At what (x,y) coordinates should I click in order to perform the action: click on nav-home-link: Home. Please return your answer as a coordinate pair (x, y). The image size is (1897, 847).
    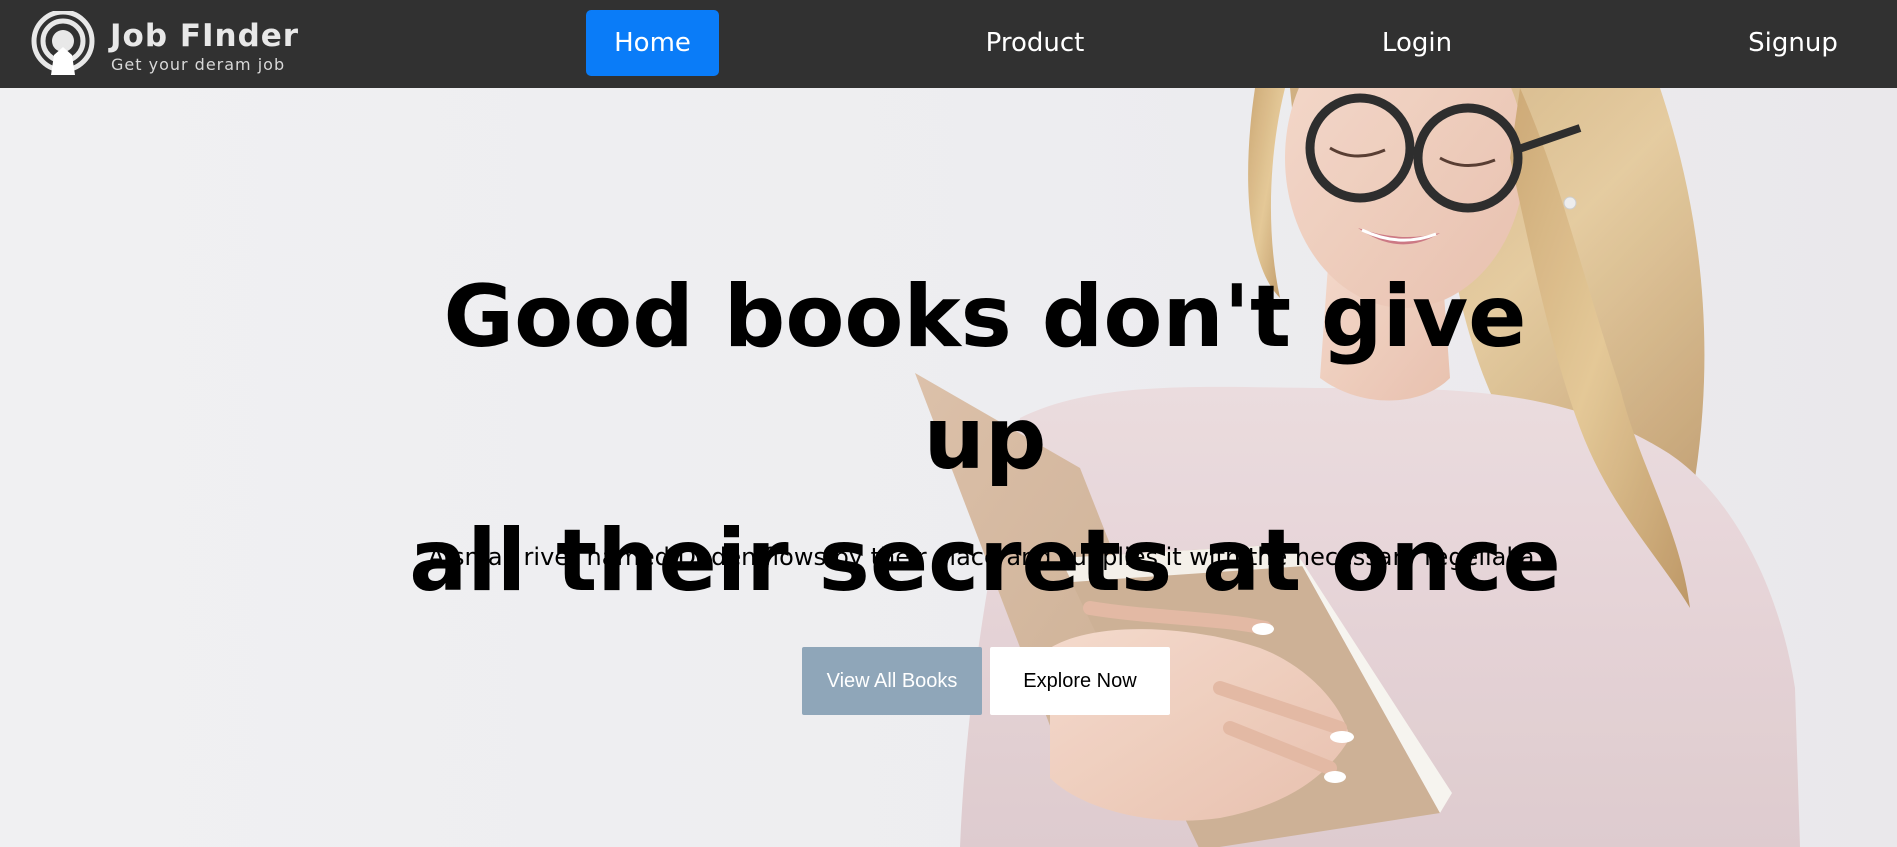
    Looking at the image, I should click on (652, 43).